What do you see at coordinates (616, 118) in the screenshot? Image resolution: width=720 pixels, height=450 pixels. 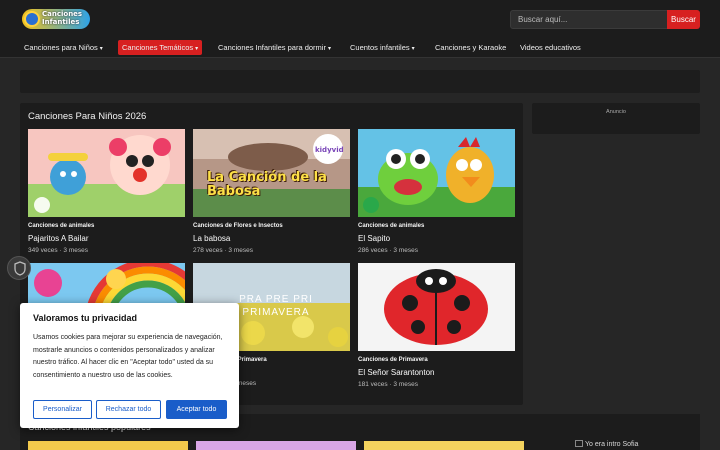 I see `sidebar-ad: Anuncio` at bounding box center [616, 118].